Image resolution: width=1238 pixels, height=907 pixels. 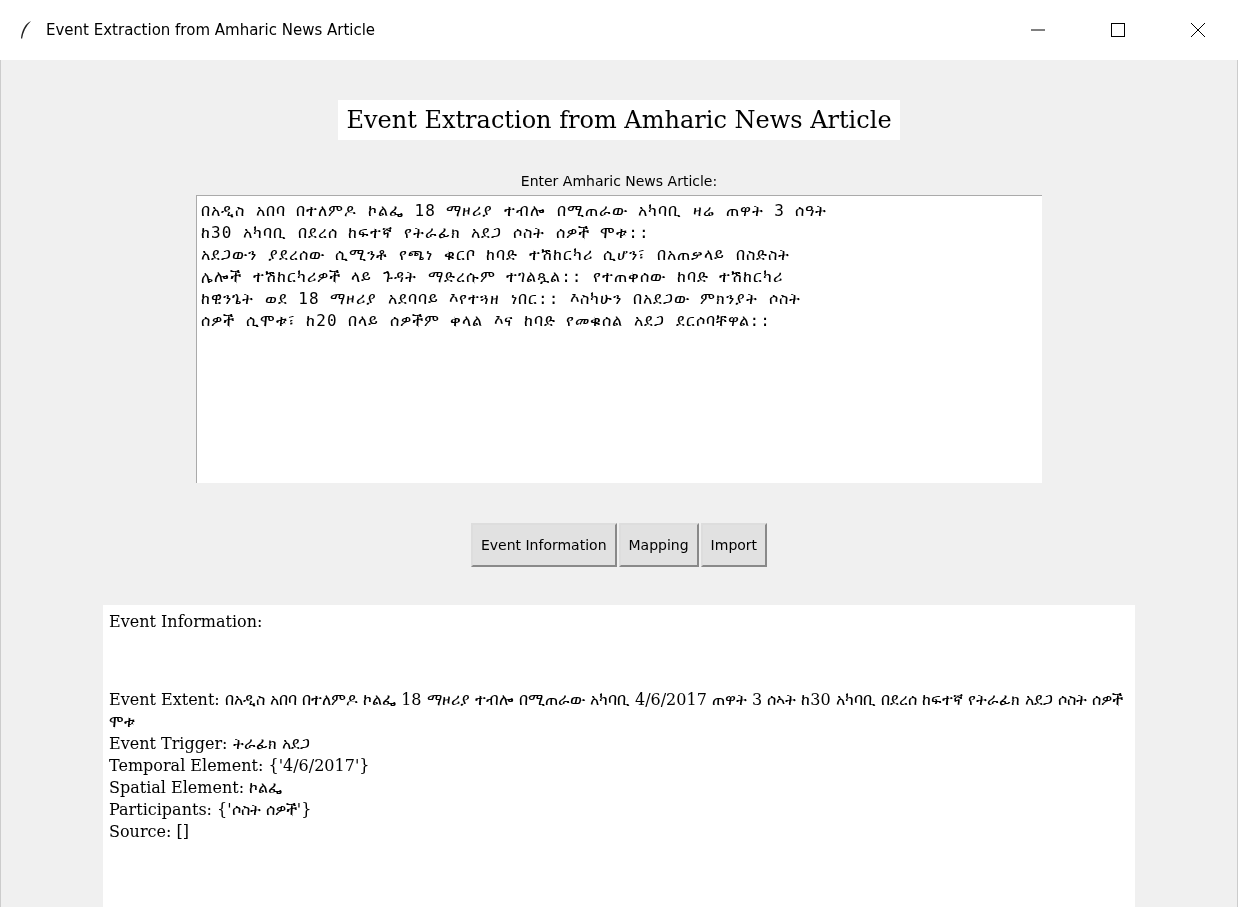 I want to click on output-line: Spatial Element: ኮልፌ, so click(x=196, y=788).